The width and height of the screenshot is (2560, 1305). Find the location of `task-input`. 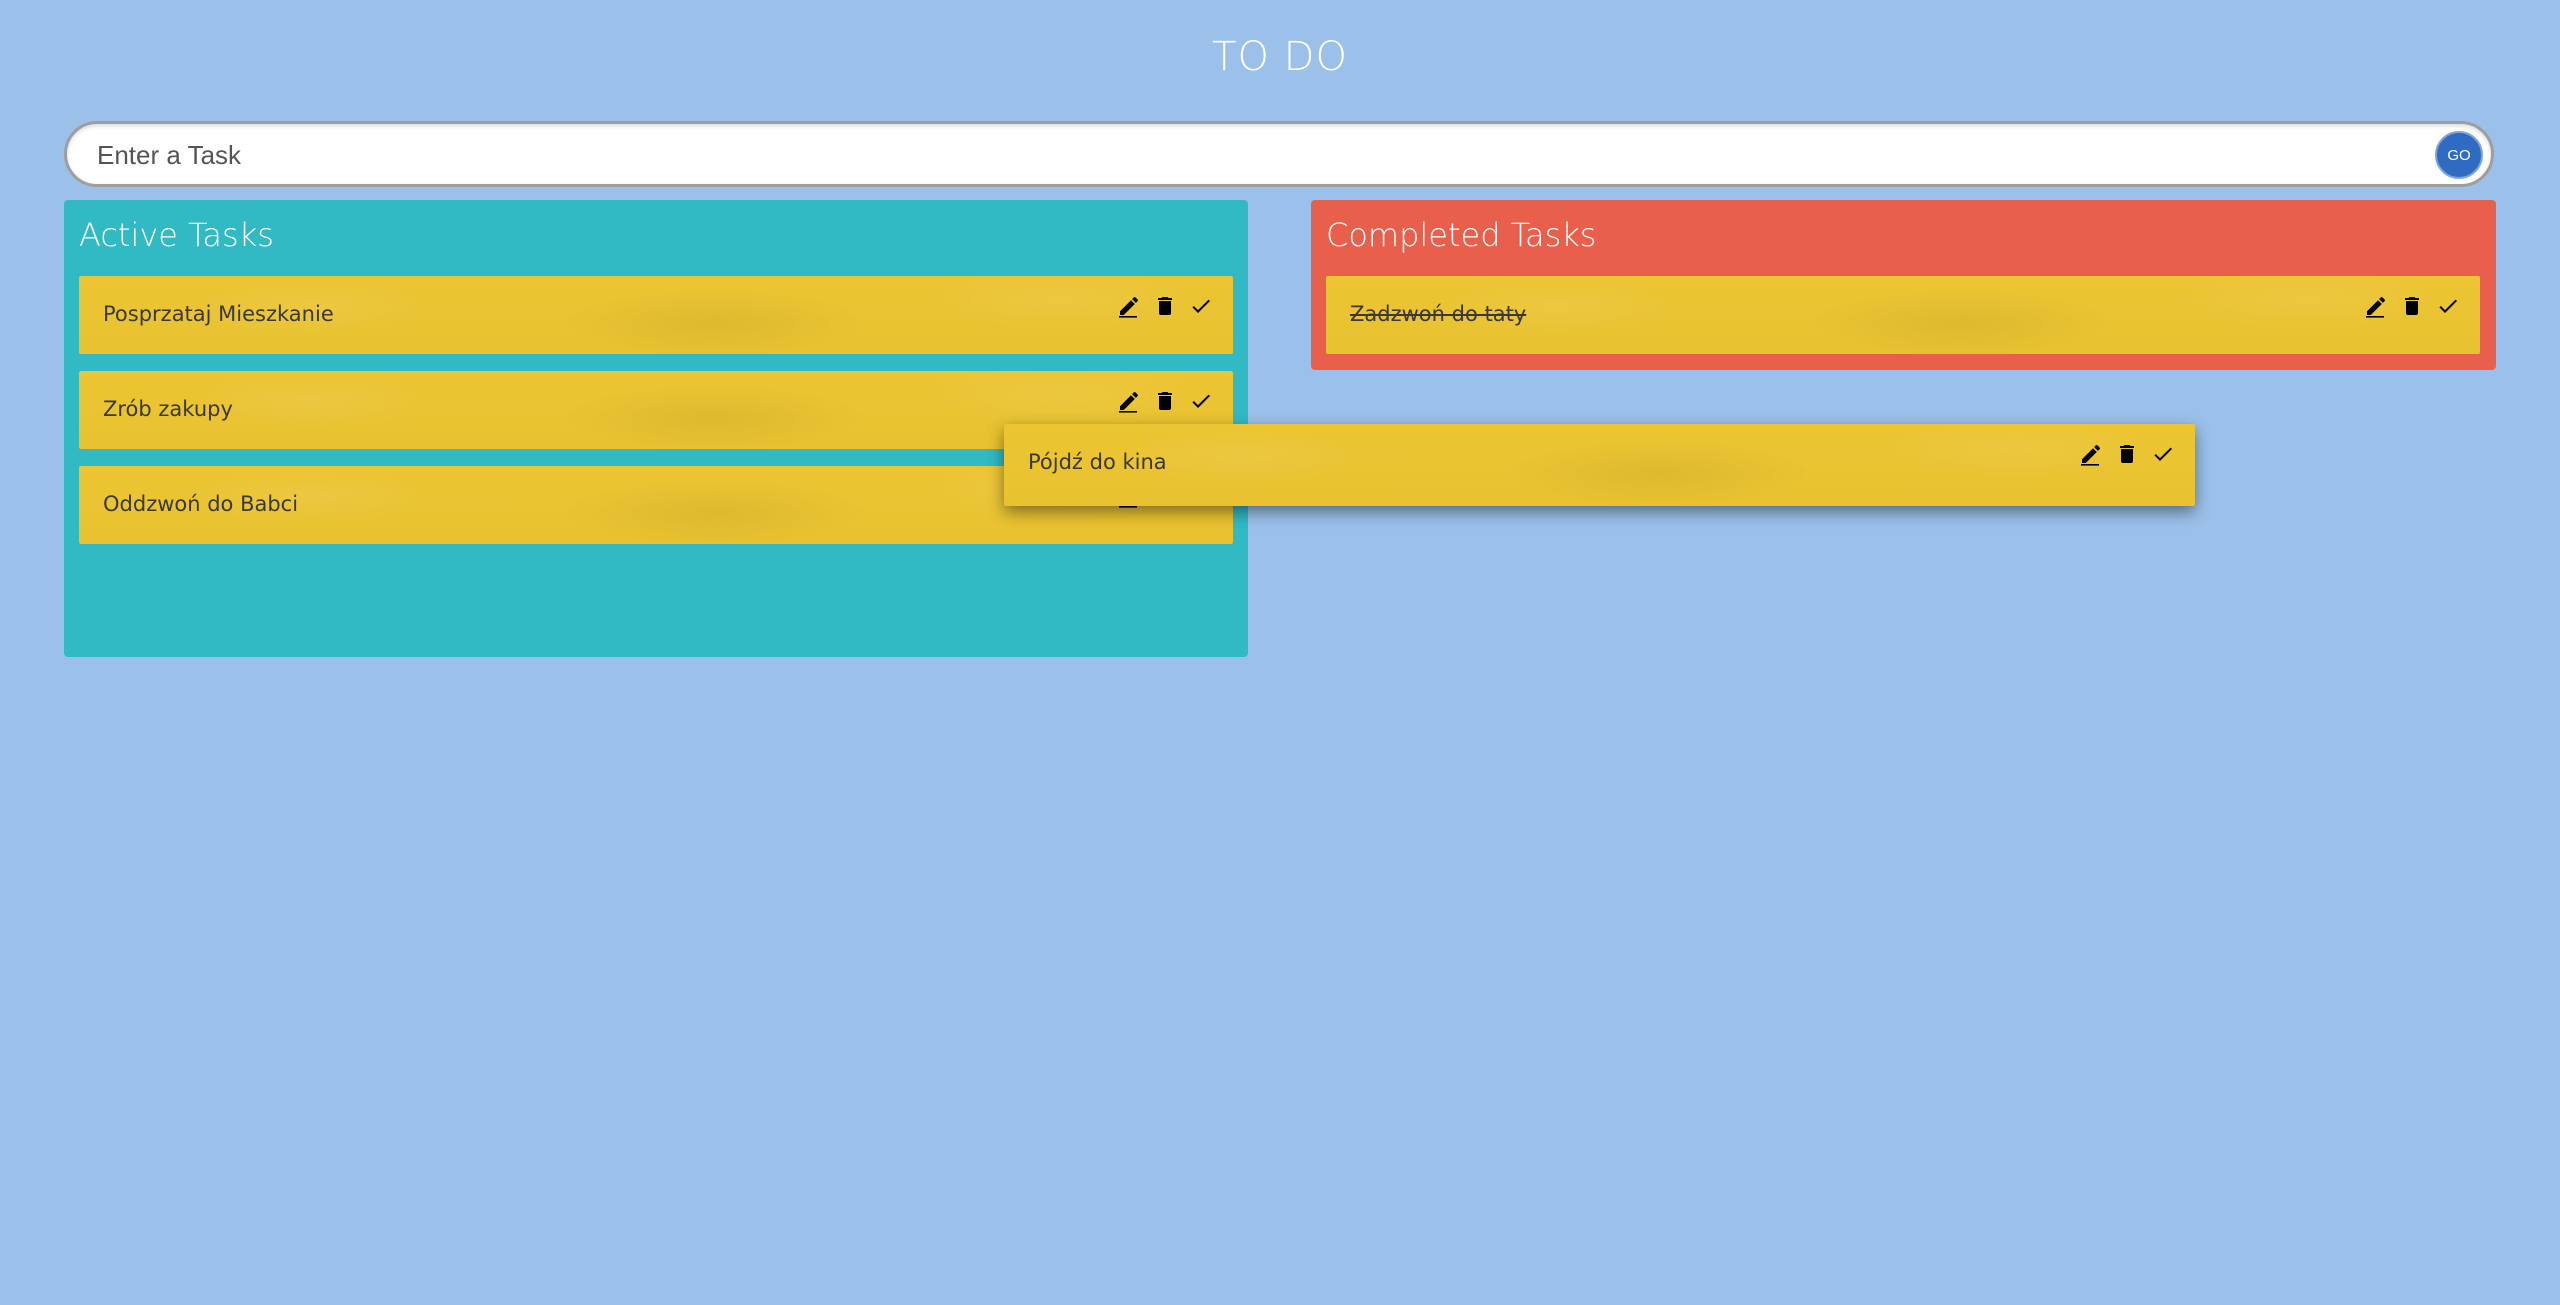

task-input is located at coordinates (1247, 155).